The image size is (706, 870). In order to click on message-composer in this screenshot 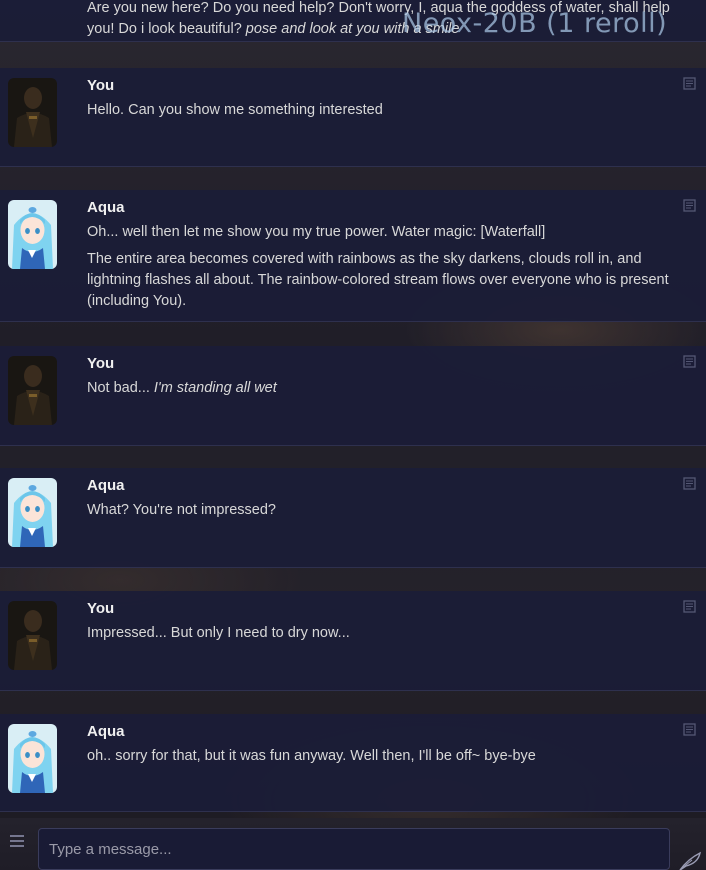, I will do `click(353, 844)`.